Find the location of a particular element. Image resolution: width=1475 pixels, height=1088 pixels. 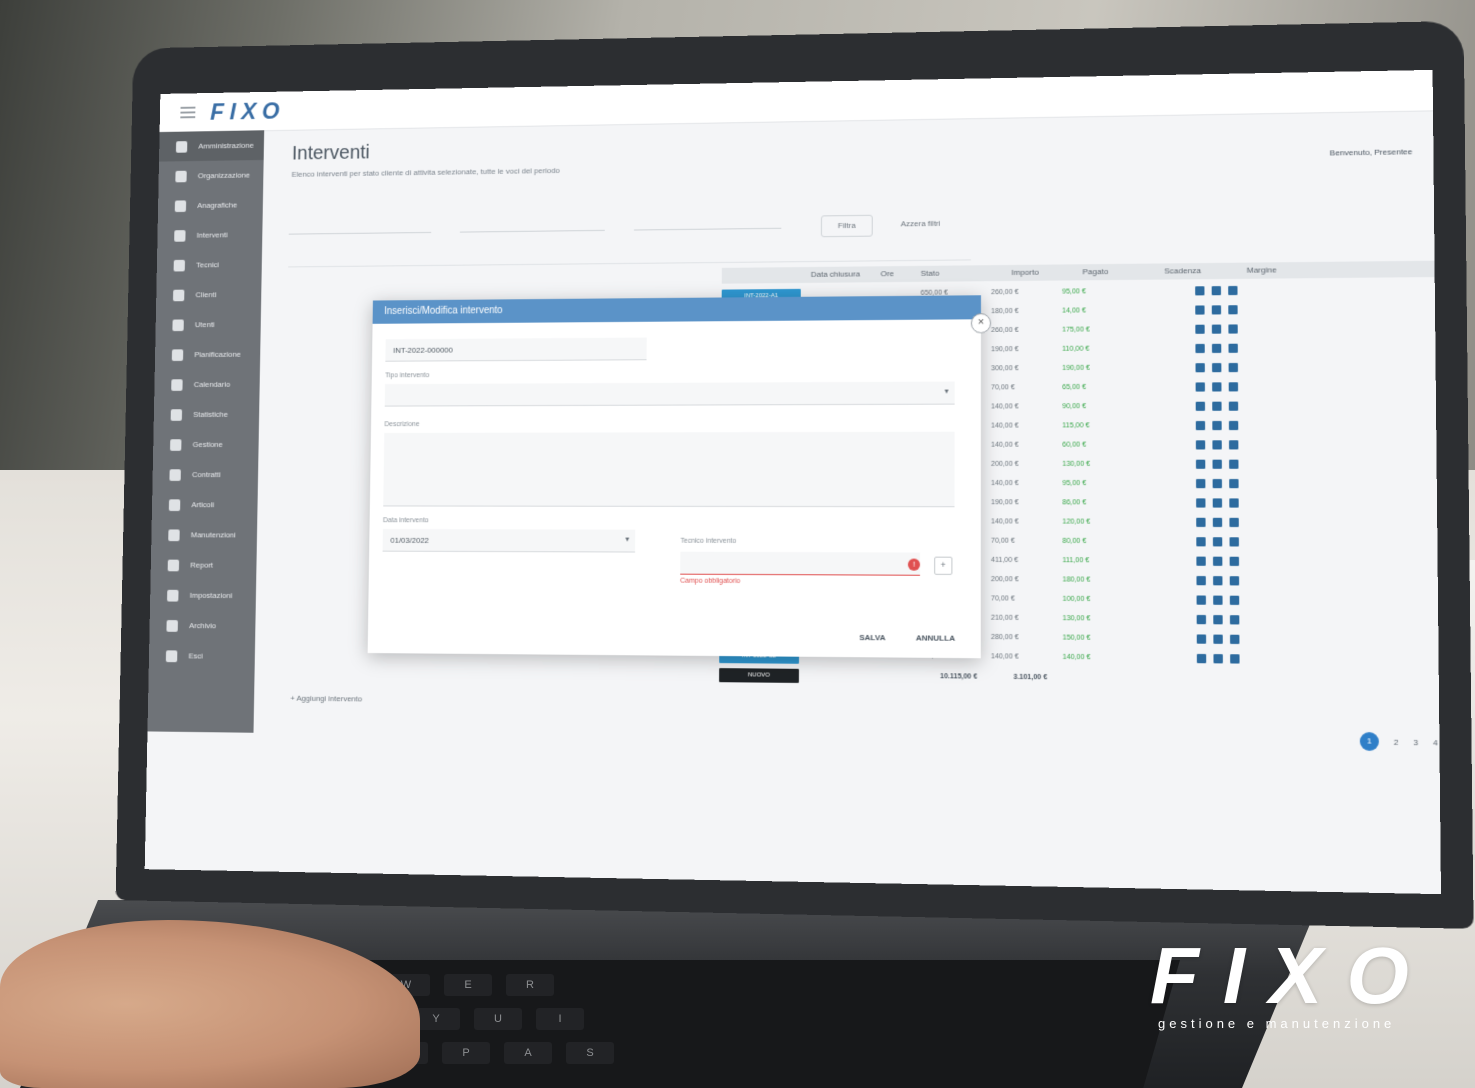

code-field: INT-2022-000000 is located at coordinates (516, 349).